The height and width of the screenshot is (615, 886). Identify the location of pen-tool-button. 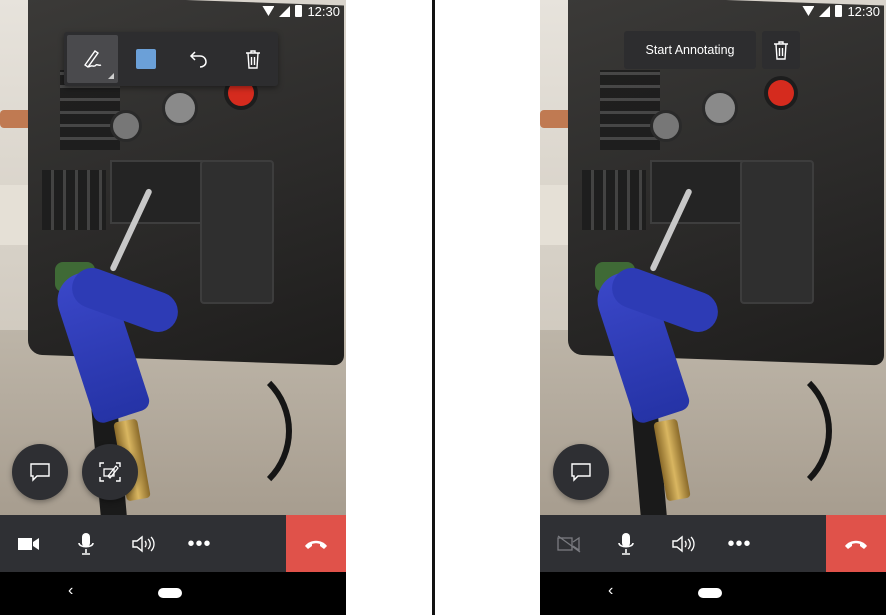
(92, 59).